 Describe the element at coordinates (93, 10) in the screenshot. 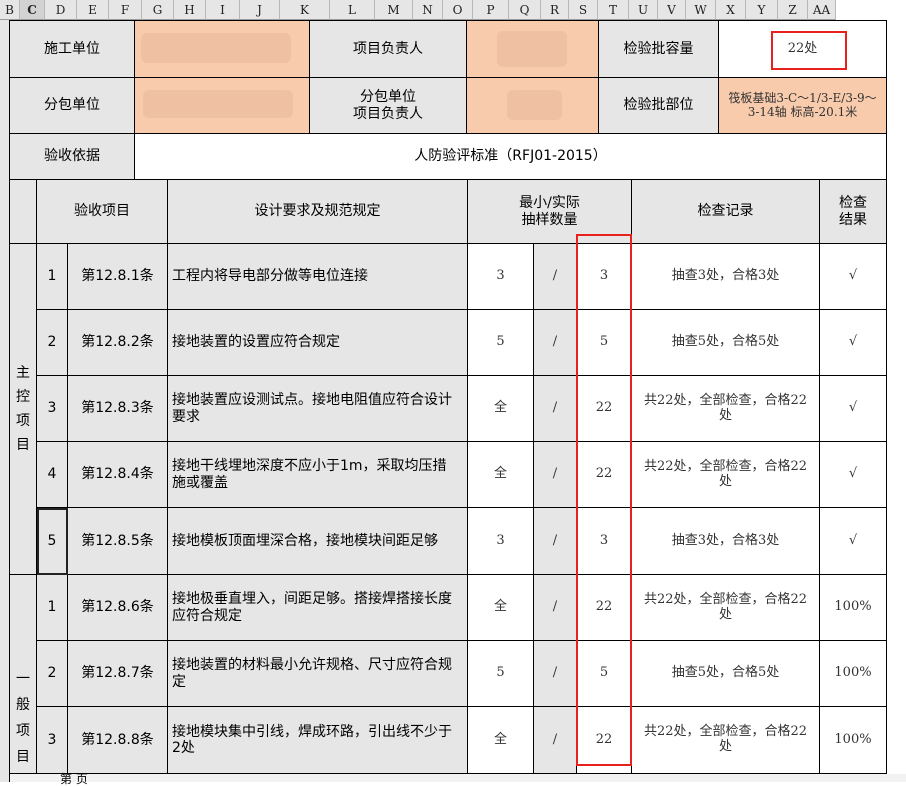

I see `column-header-e: E` at that location.